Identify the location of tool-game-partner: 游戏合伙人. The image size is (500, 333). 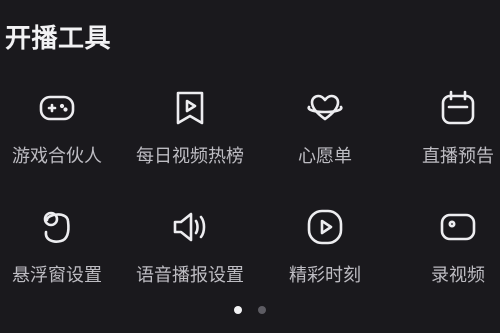
(61, 128).